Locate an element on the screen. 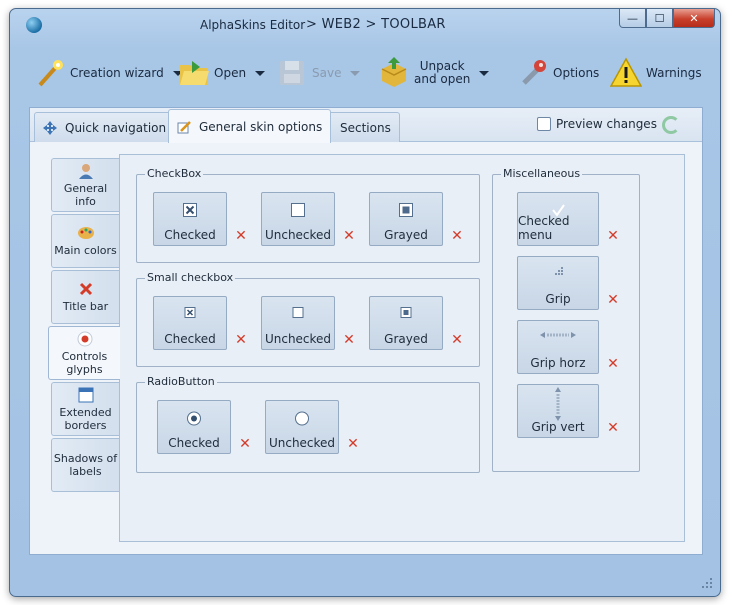 Image resolution: width=732 pixels, height=605 pixels. sidebar-item-label: Main colors is located at coordinates (85, 250).